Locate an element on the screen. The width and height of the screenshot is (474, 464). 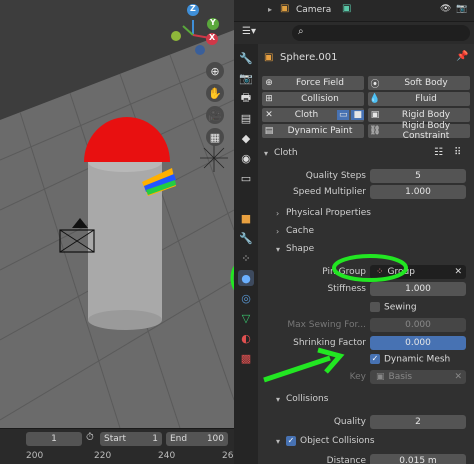
soft-body-button: ⦿ Soft Body is located at coordinates (419, 83).